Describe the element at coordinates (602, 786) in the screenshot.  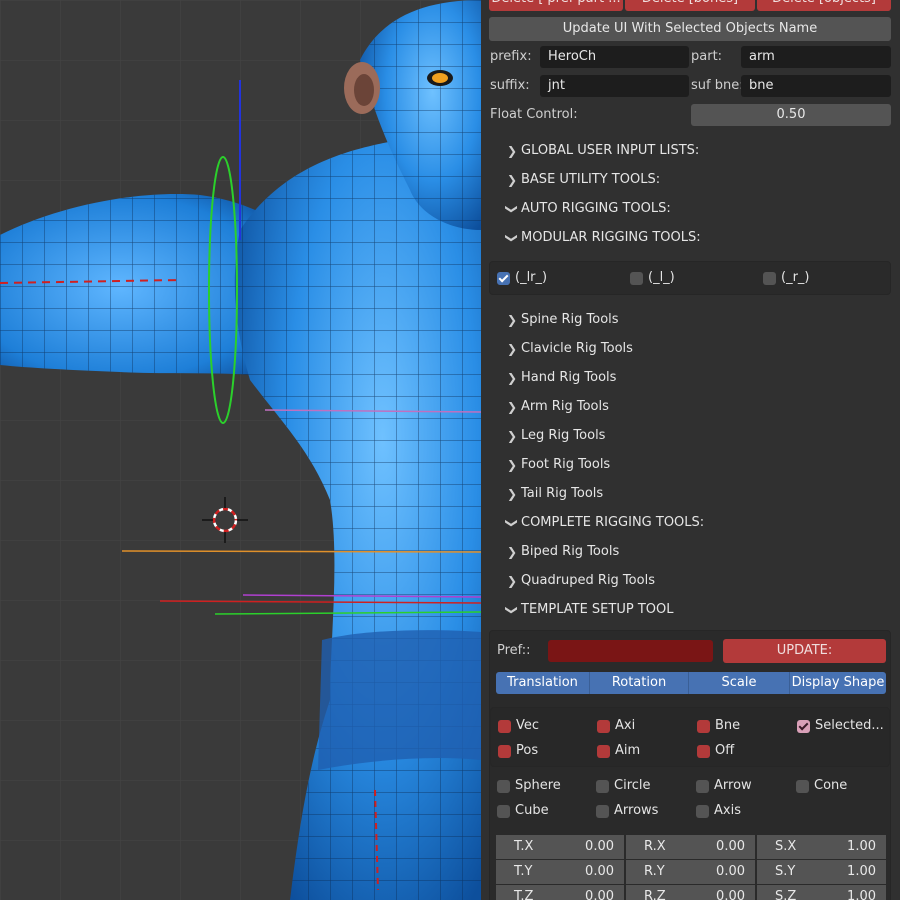
I see `circle-checkbox` at that location.